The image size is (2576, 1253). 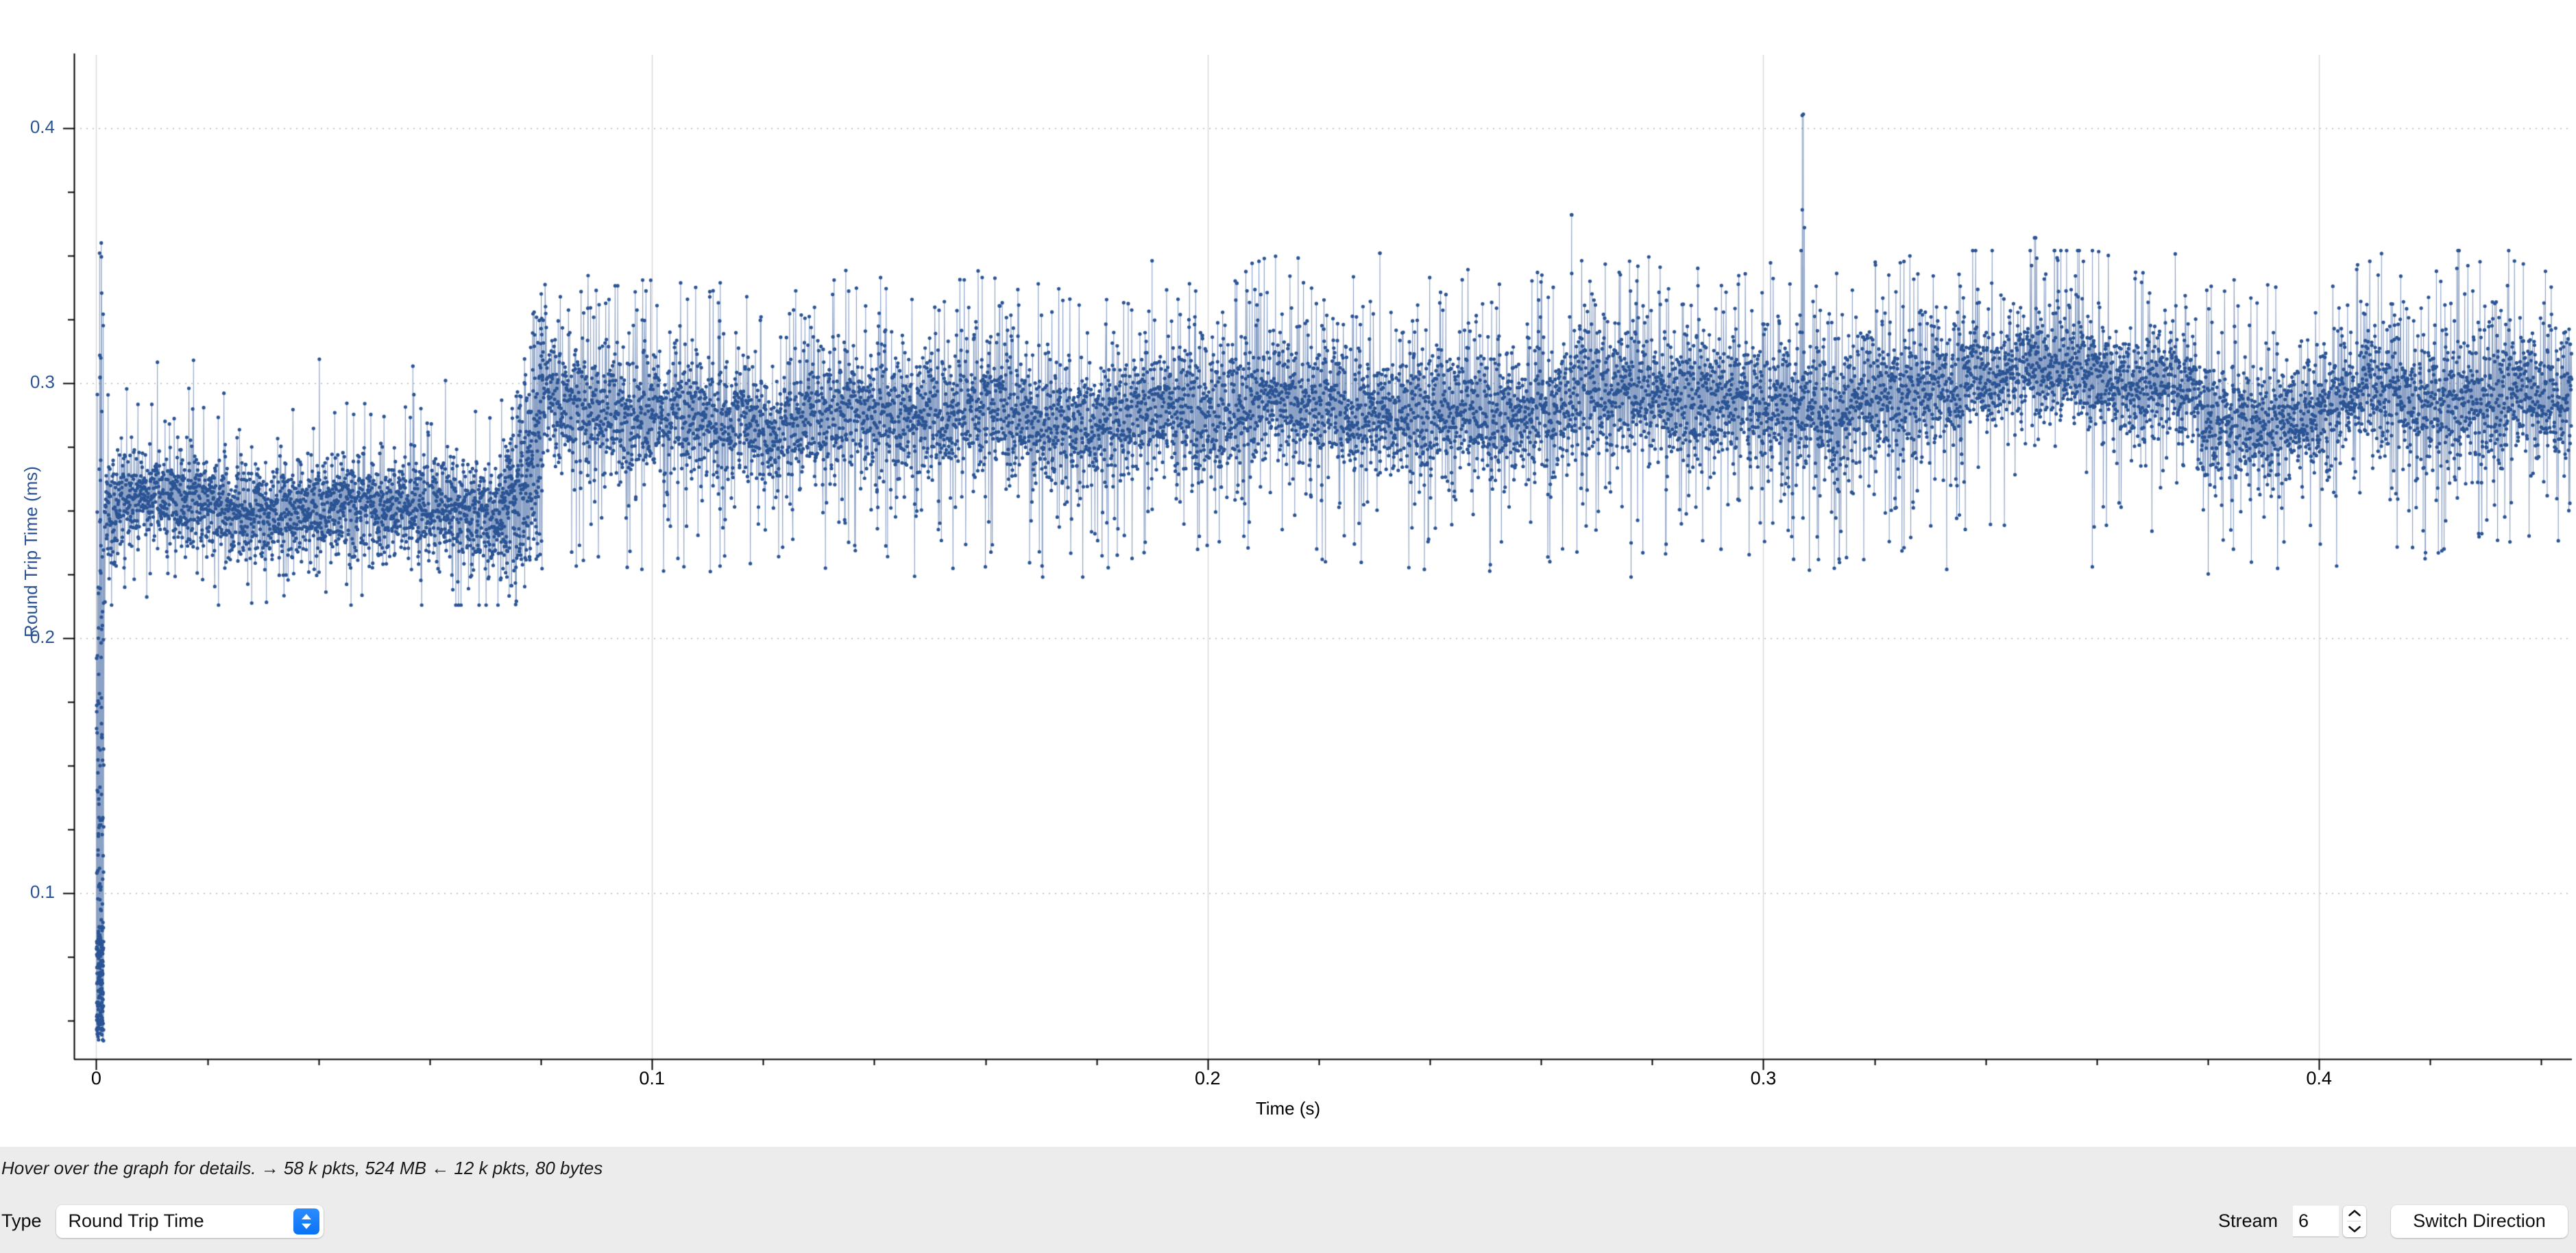 I want to click on y-tick-label: 0.1, so click(x=42, y=892).